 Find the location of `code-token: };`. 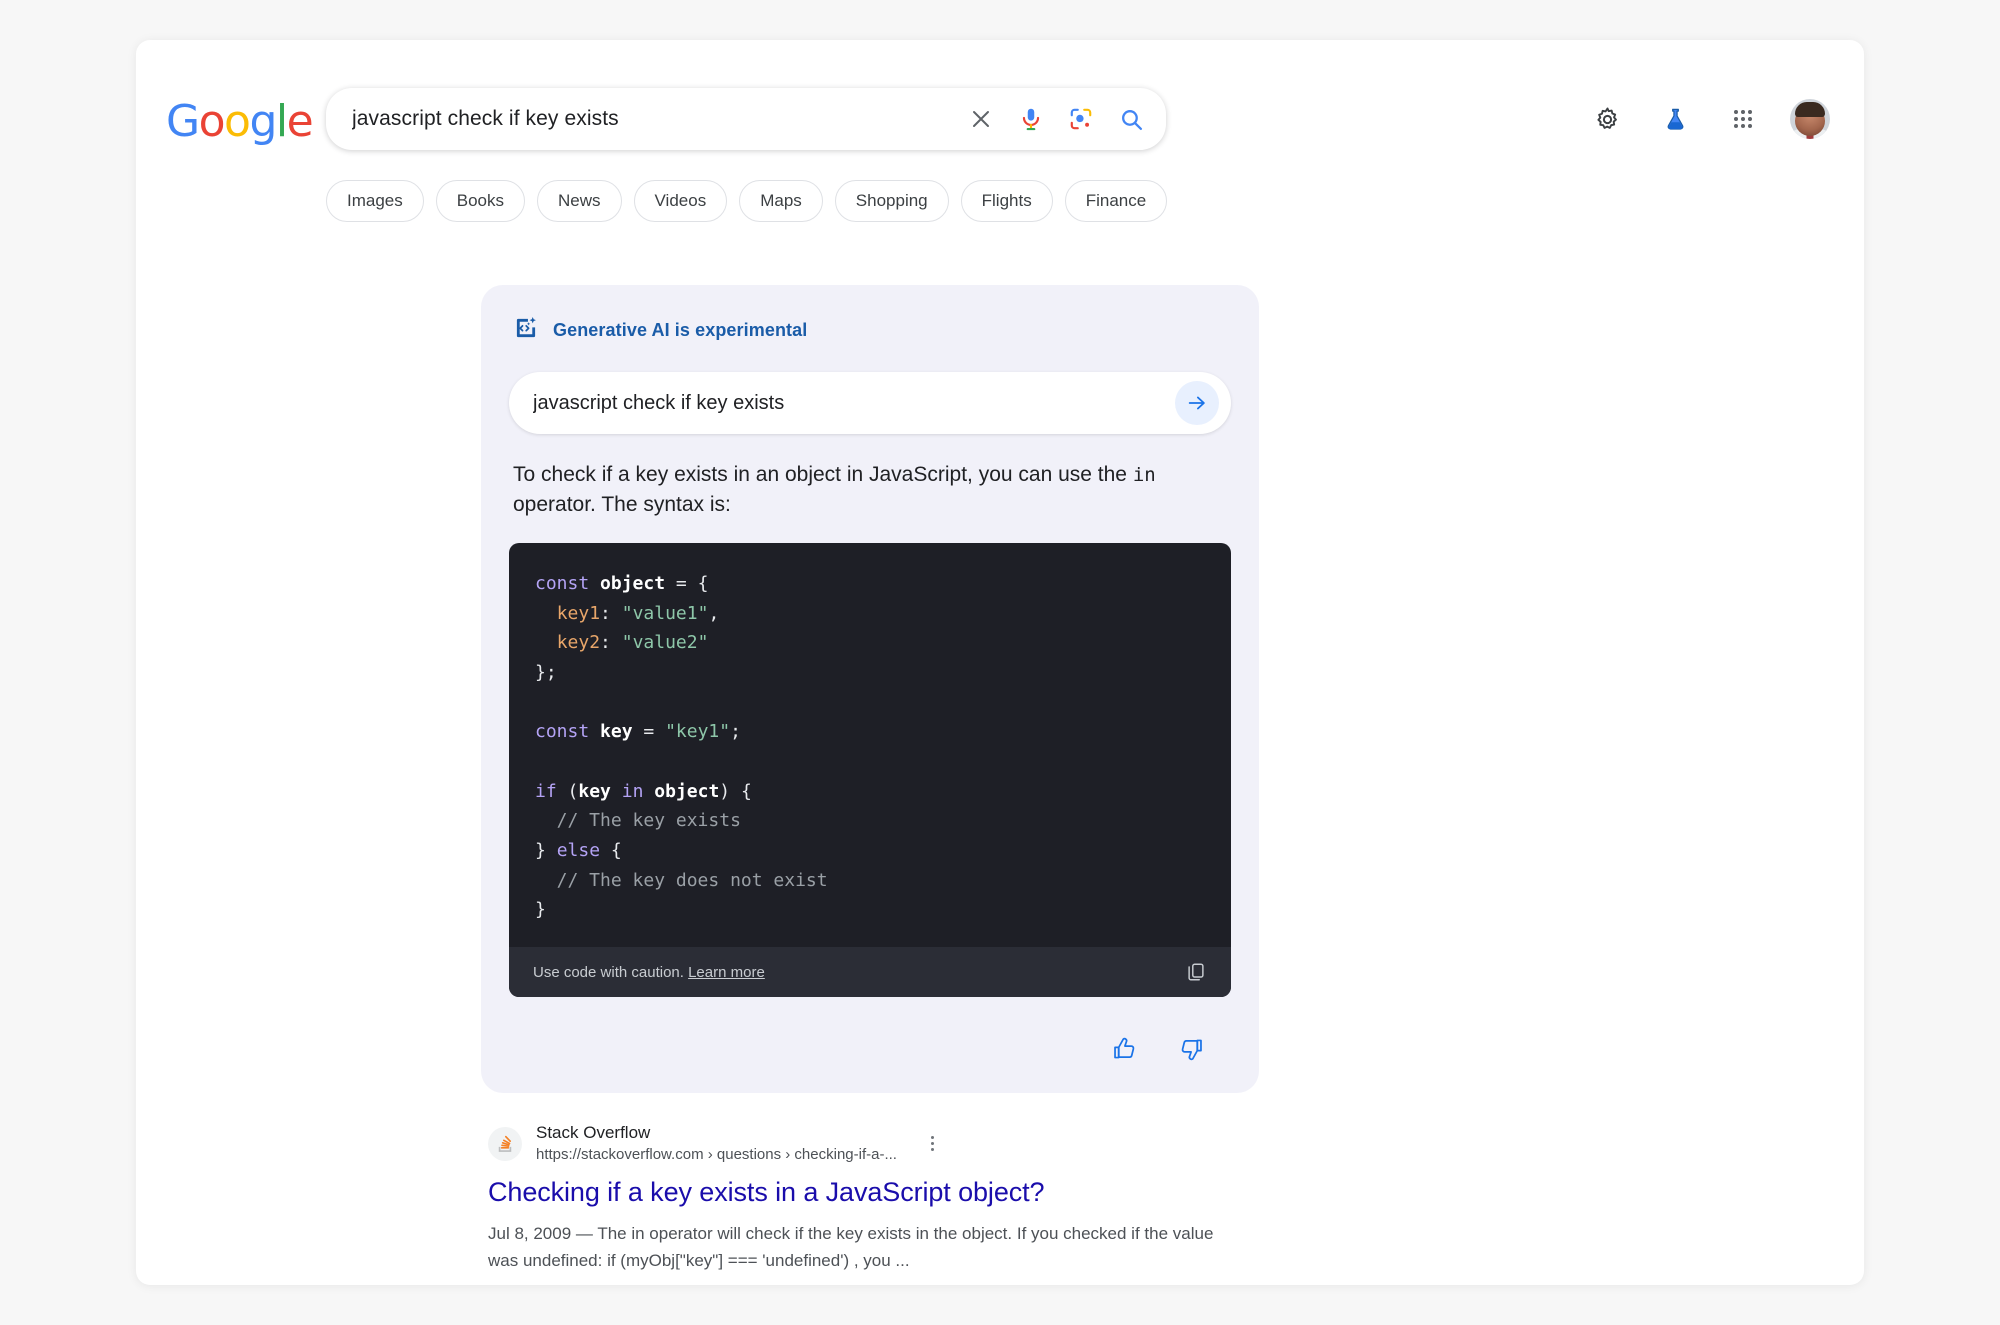

code-token: }; is located at coordinates (546, 672).